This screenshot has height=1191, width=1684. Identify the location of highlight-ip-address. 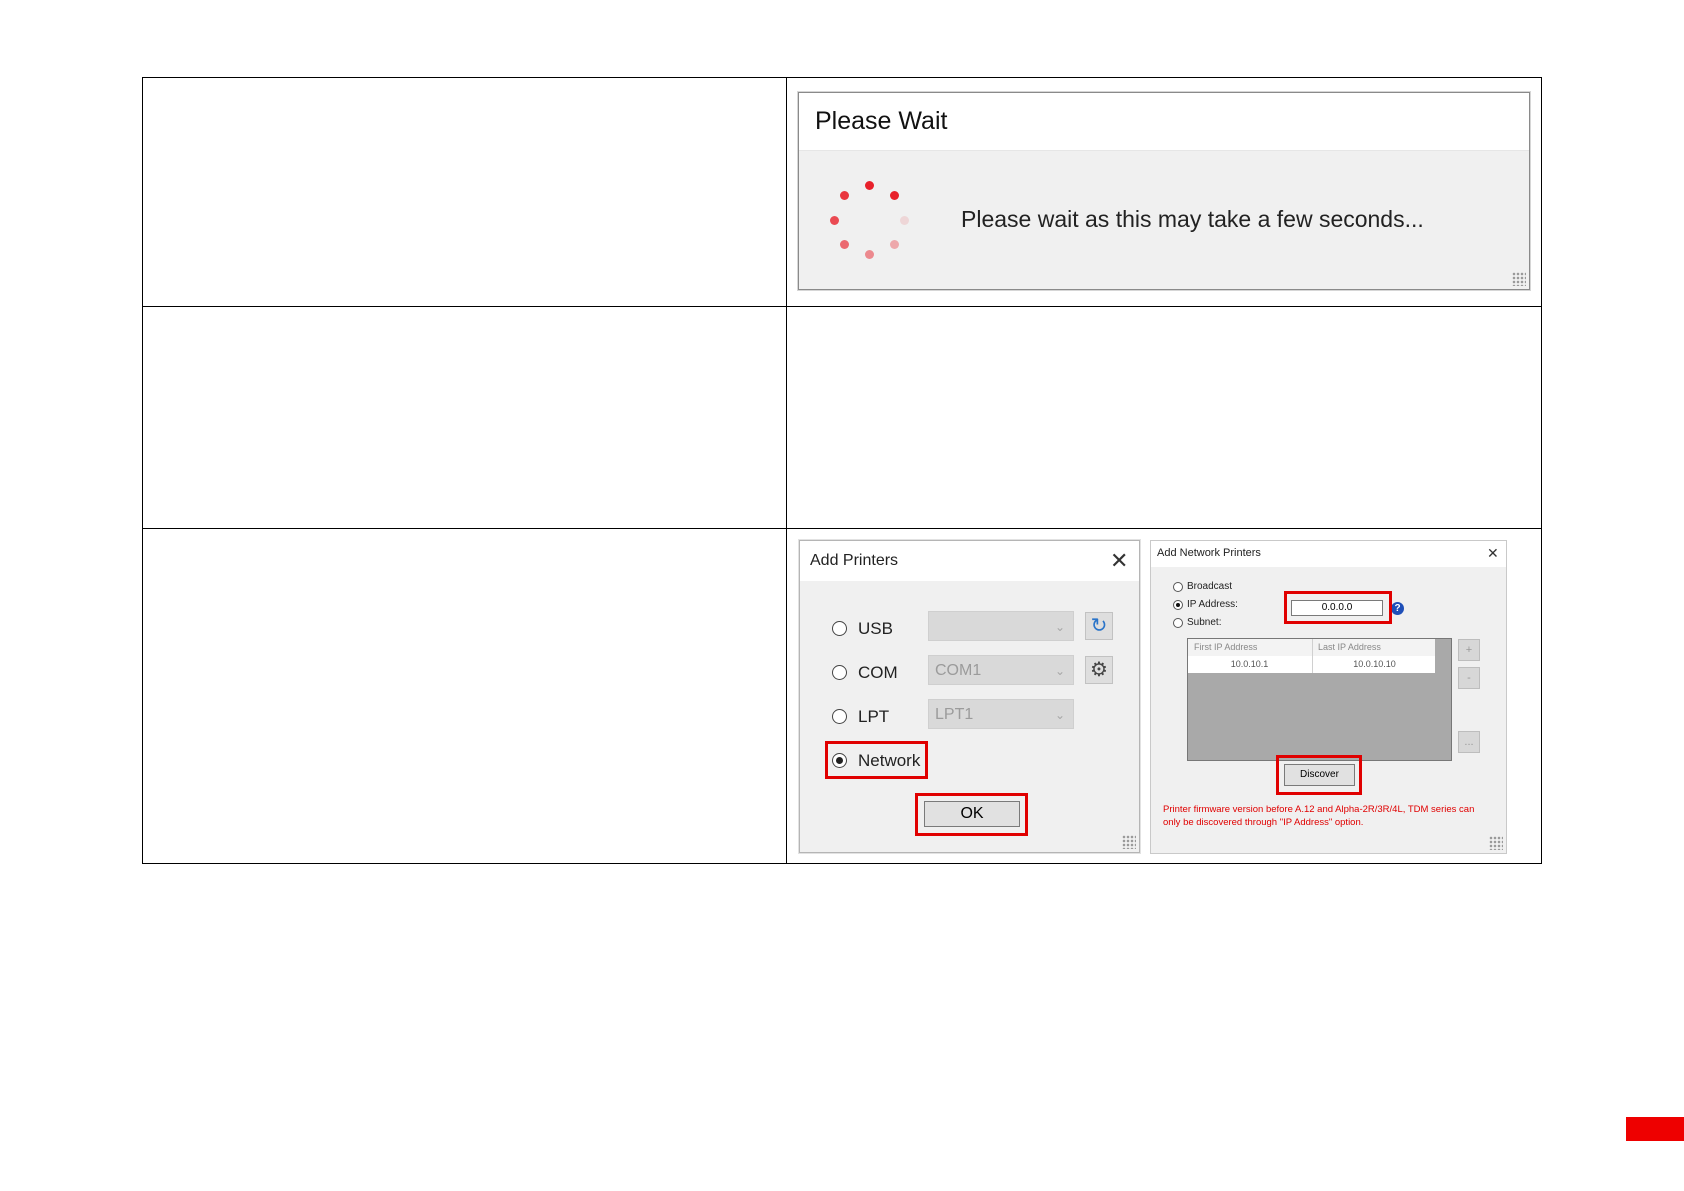
(1338, 607).